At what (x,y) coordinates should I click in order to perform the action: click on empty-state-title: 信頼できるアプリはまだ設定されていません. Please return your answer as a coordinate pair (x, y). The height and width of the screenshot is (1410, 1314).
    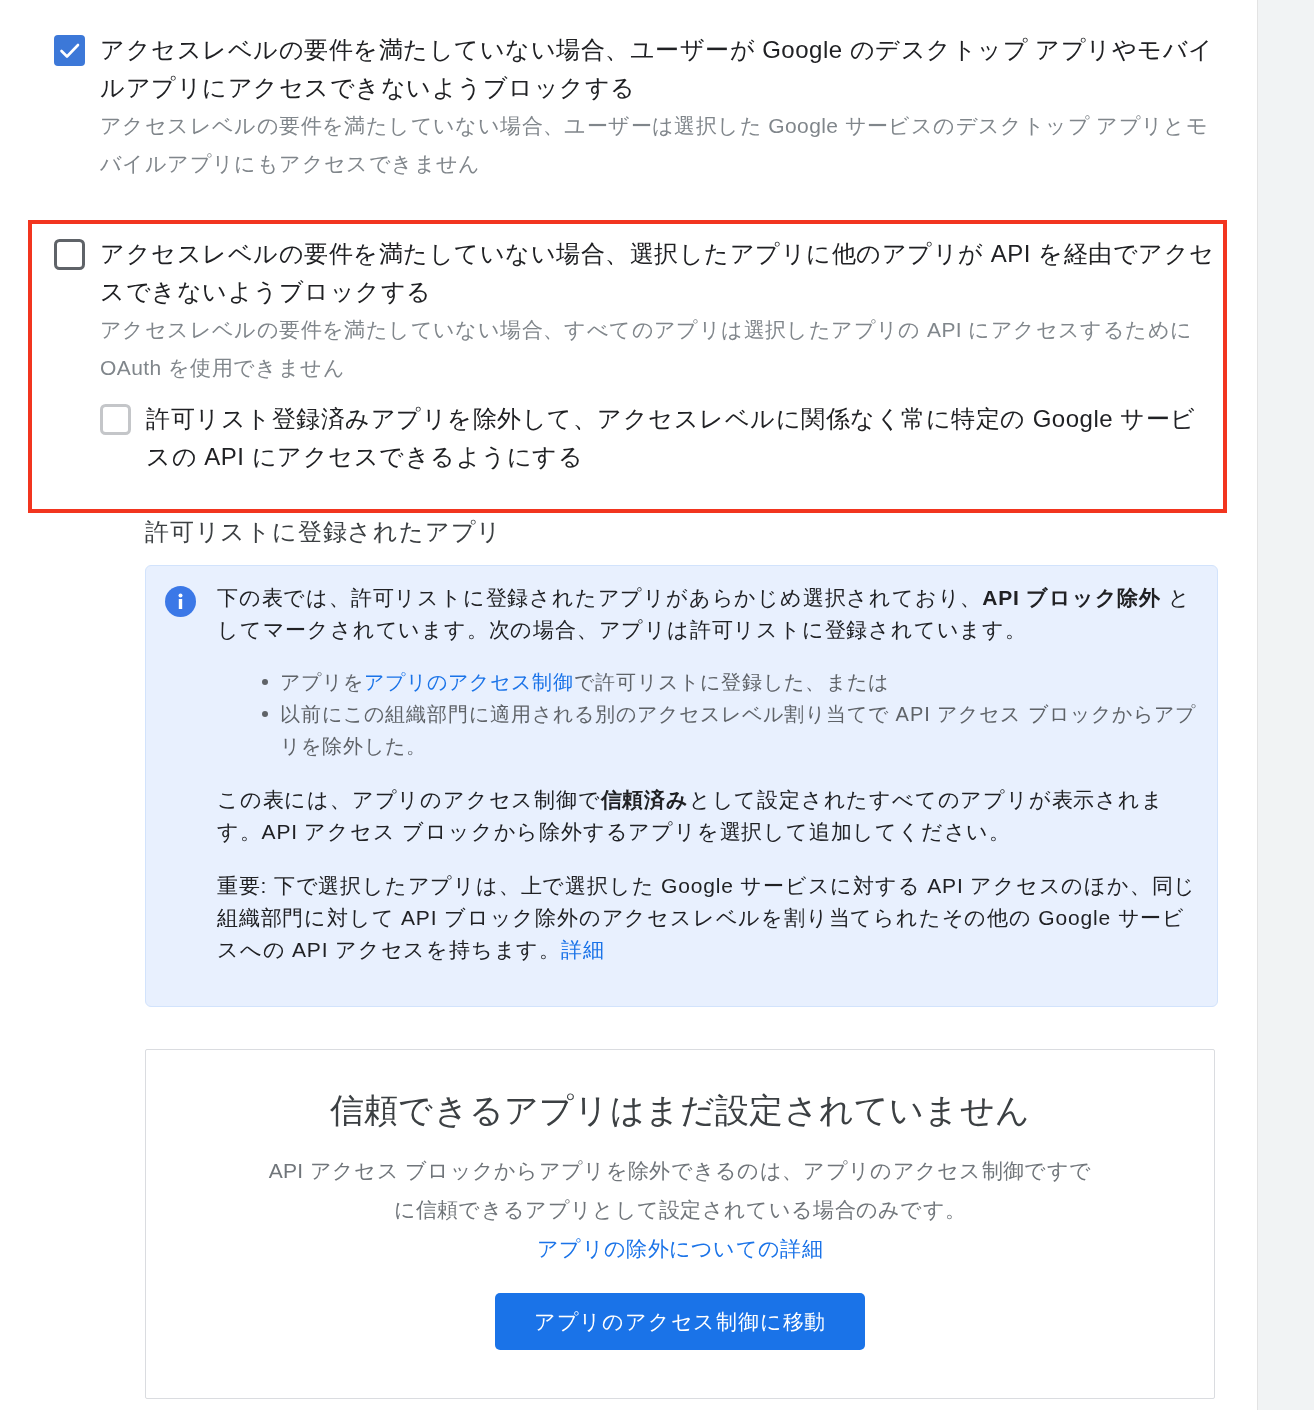
    Looking at the image, I should click on (680, 1110).